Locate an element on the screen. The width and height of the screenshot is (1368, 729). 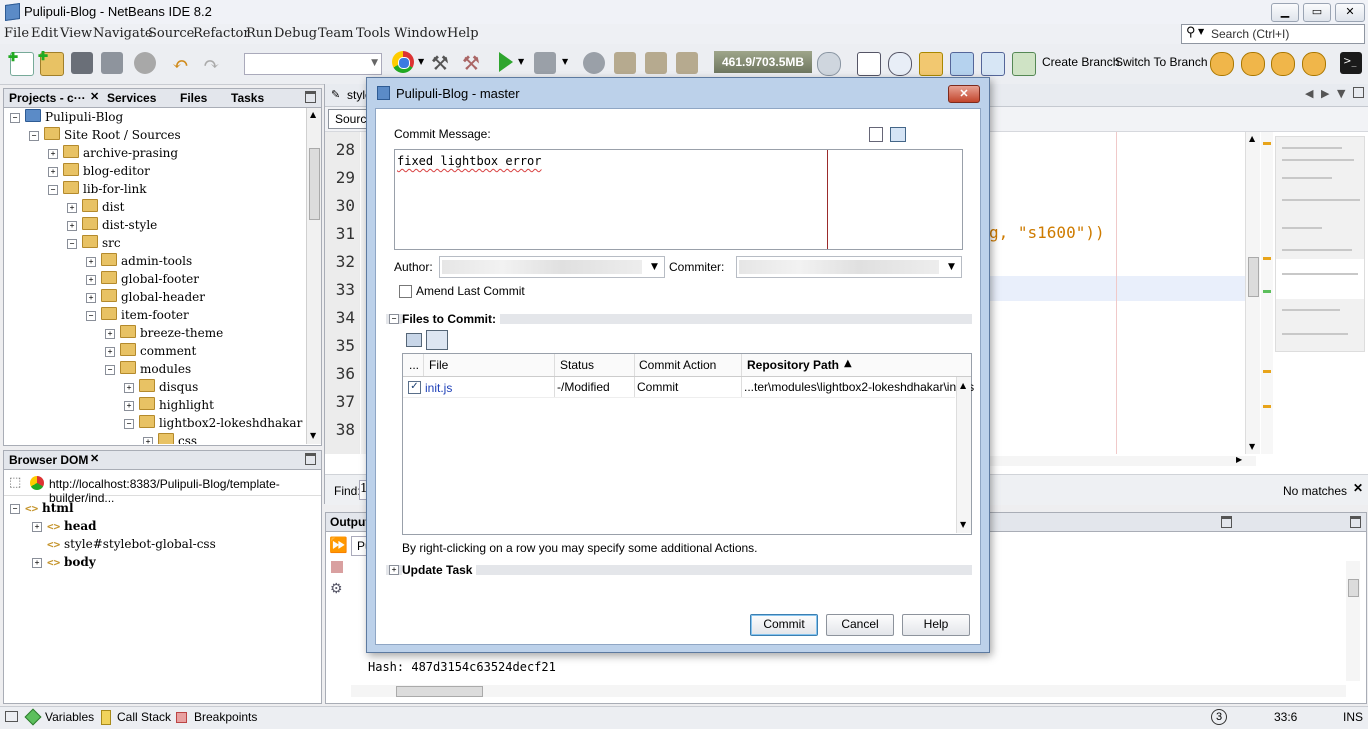
memory-indicator: 461.9/703.5MB is located at coordinates (763, 62).